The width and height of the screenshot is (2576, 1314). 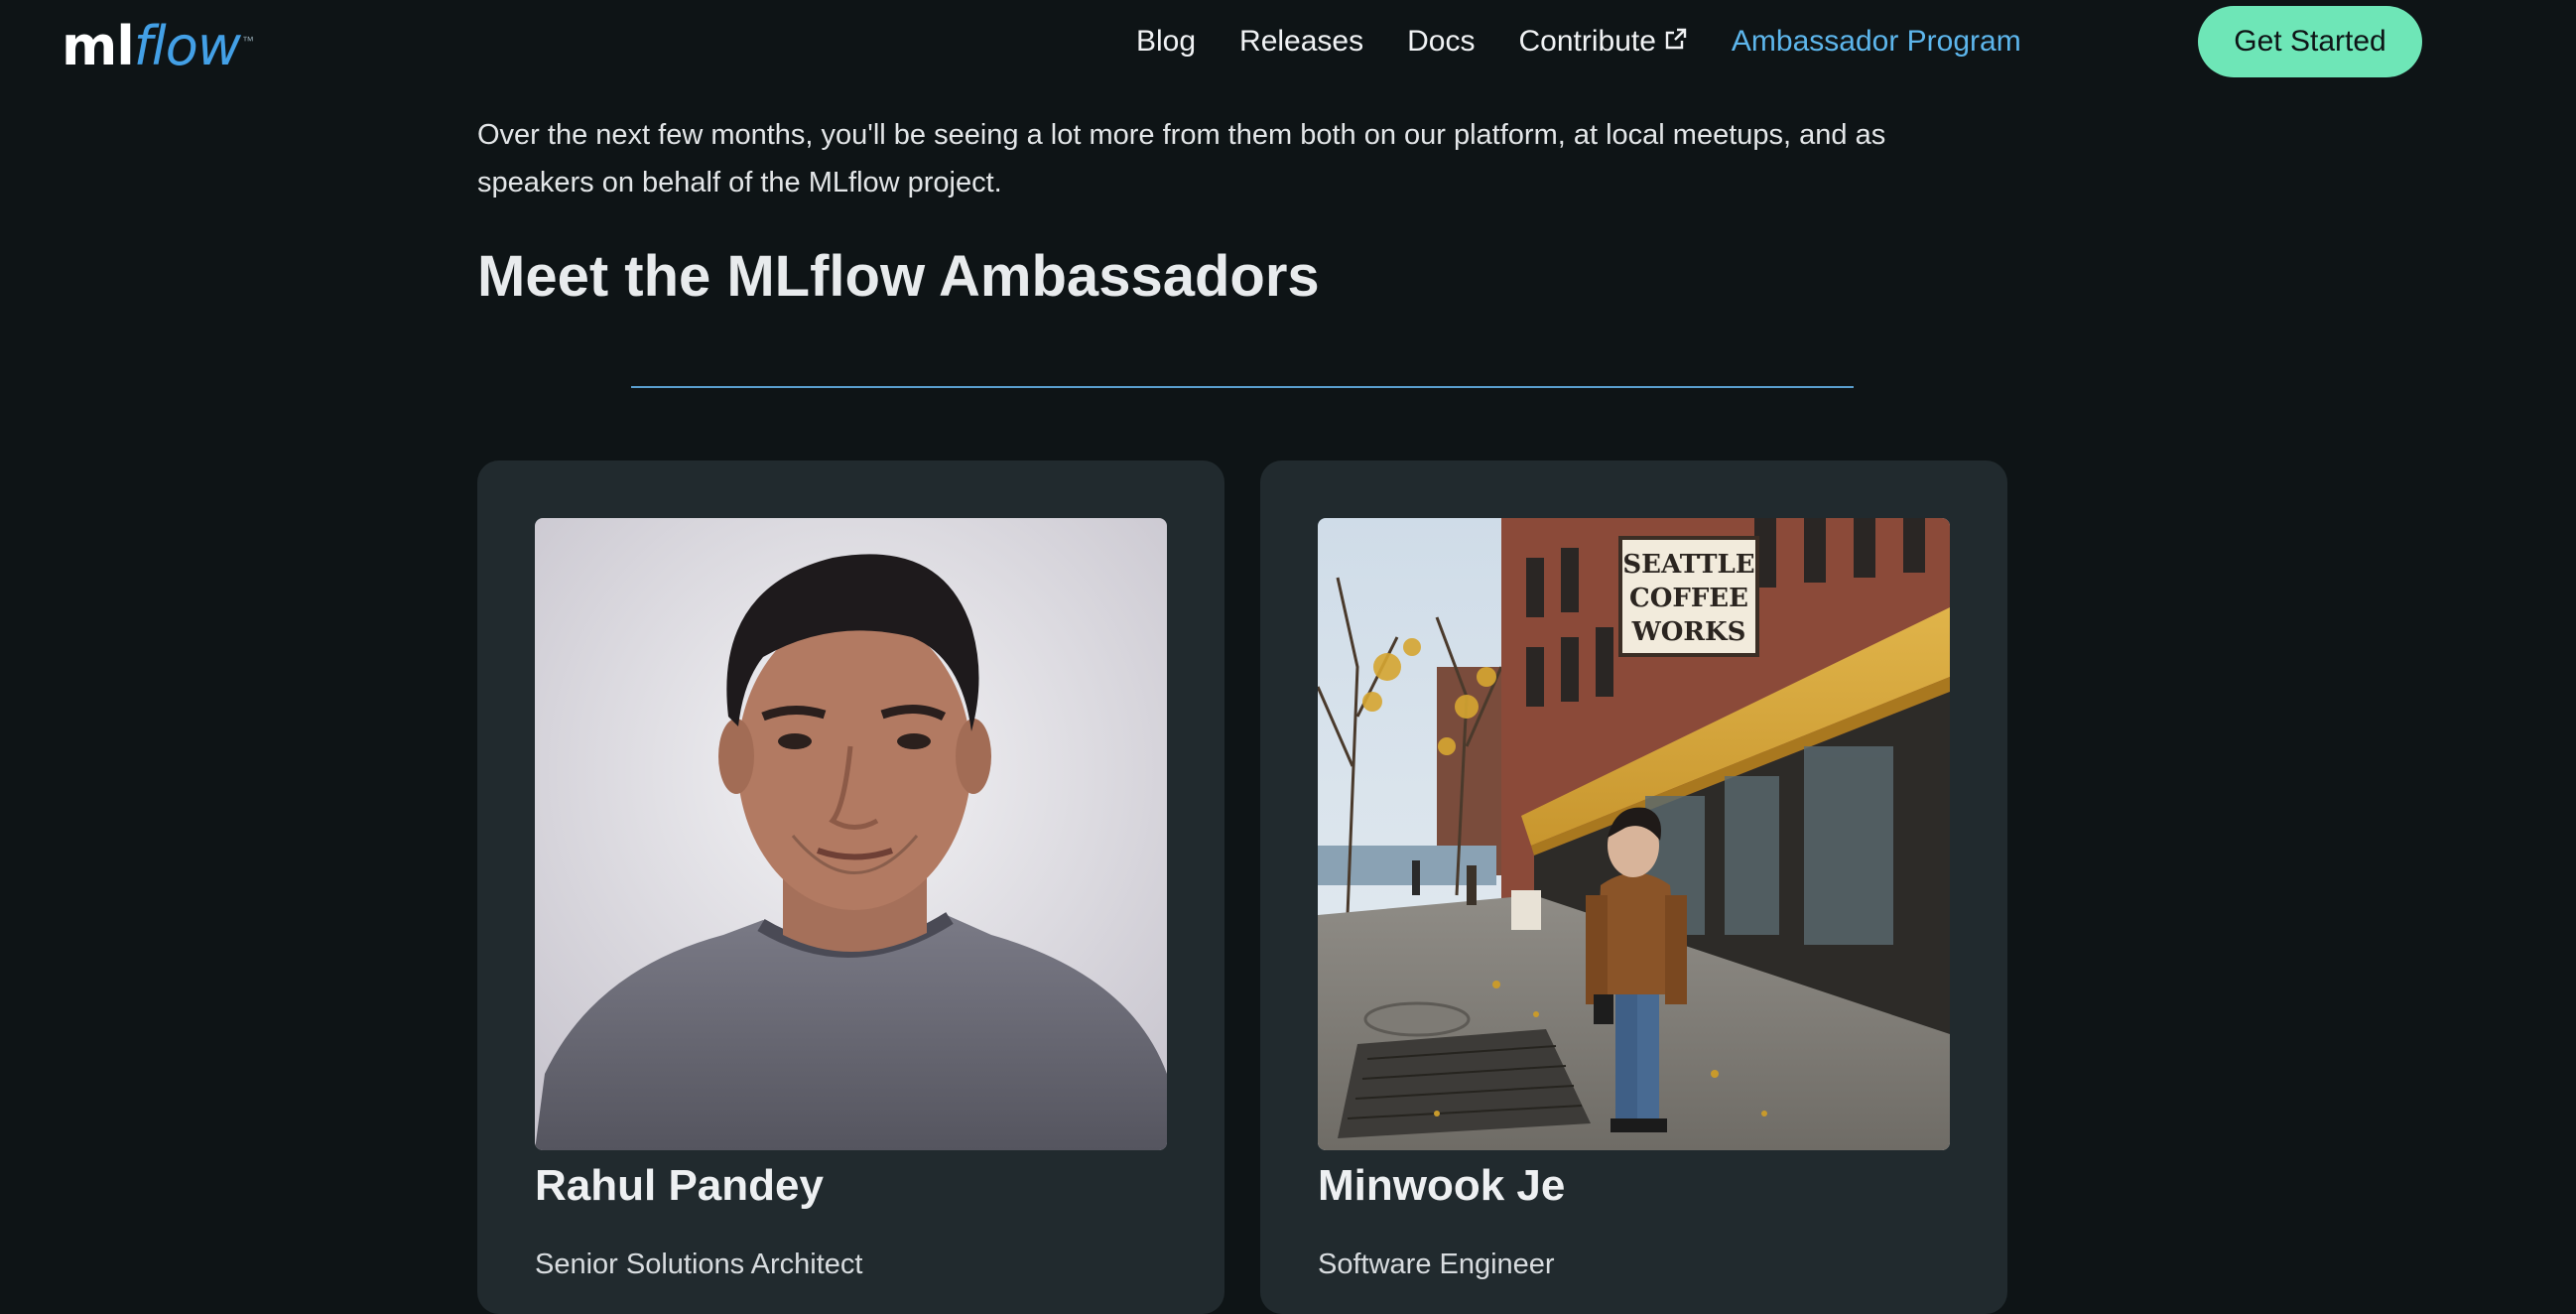 I want to click on section-divider, so click(x=1243, y=387).